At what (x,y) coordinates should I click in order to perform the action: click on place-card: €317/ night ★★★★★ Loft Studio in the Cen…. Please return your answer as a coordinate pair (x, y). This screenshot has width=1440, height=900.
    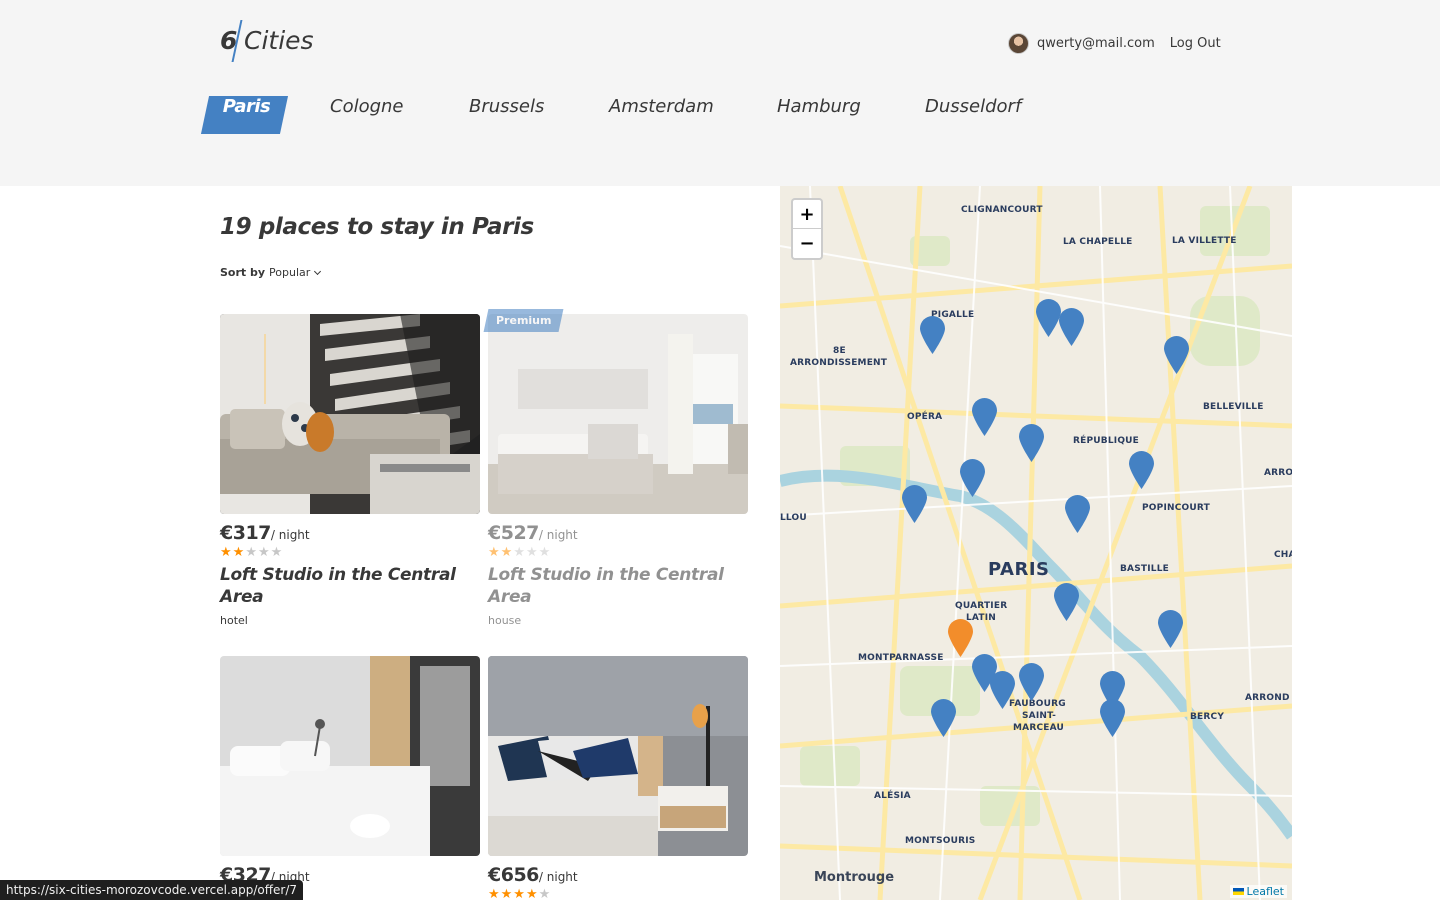
    Looking at the image, I should click on (350, 470).